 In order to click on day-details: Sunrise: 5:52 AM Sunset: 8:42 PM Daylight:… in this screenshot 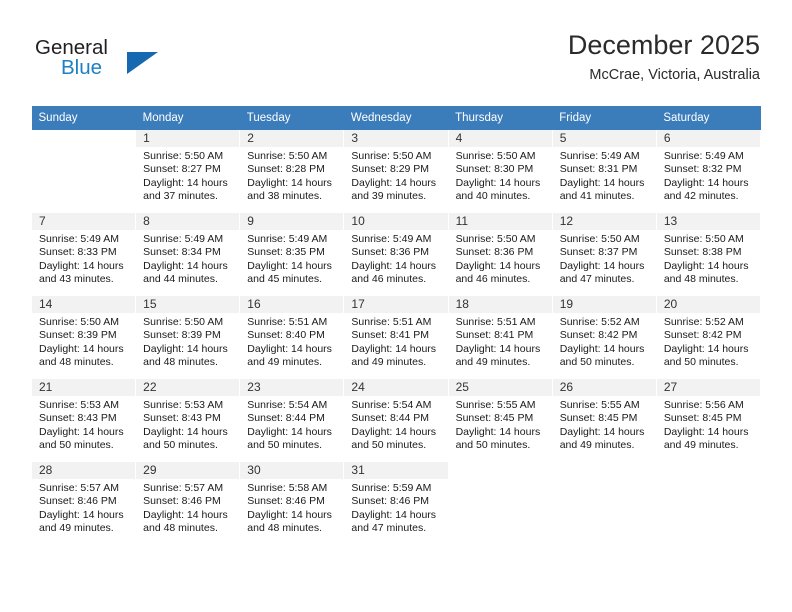, I will do `click(708, 341)`.